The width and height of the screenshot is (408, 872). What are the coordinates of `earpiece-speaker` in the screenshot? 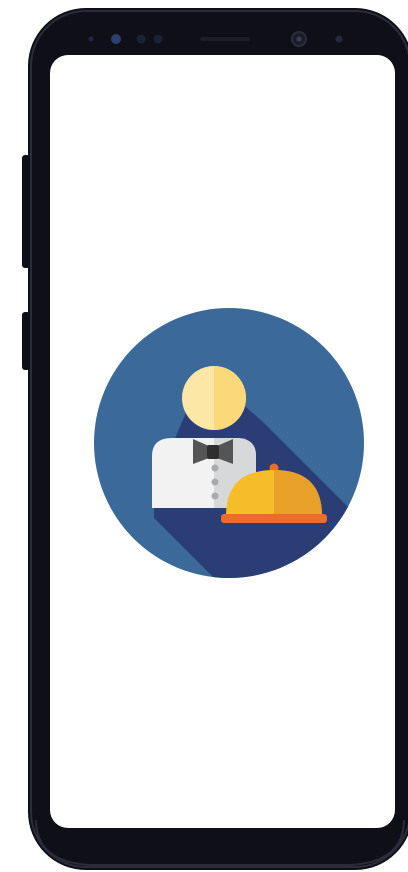 It's located at (225, 39).